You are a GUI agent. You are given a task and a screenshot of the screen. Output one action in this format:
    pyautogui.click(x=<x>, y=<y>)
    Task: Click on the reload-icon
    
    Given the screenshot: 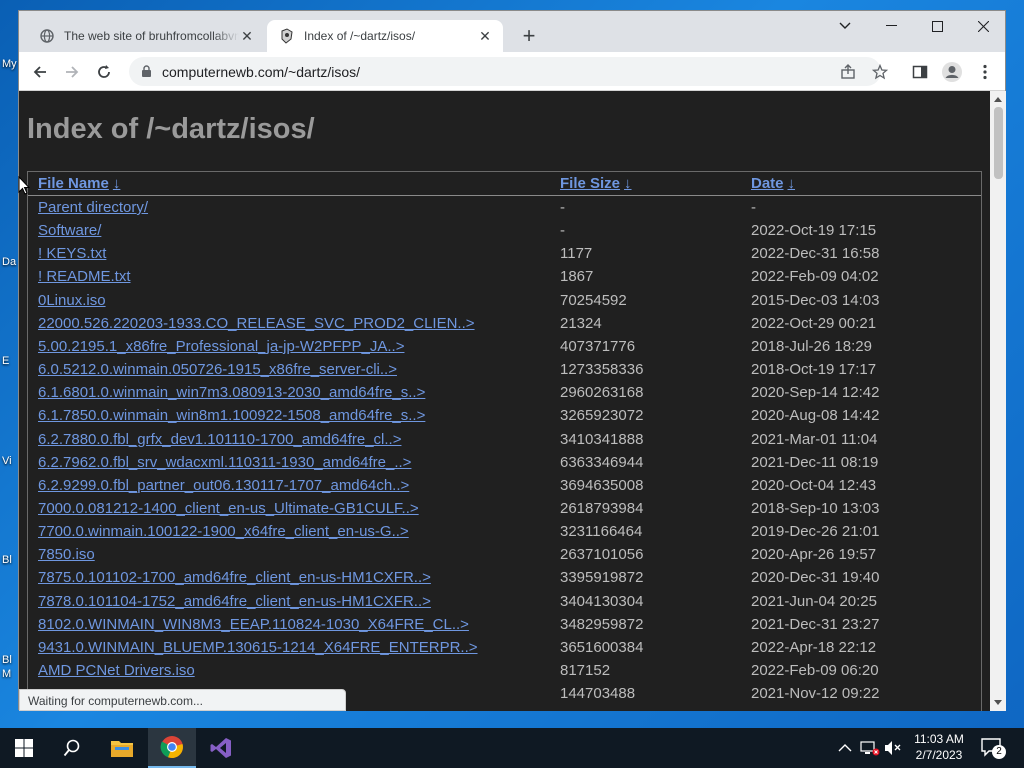 What is the action you would take?
    pyautogui.click(x=104, y=71)
    